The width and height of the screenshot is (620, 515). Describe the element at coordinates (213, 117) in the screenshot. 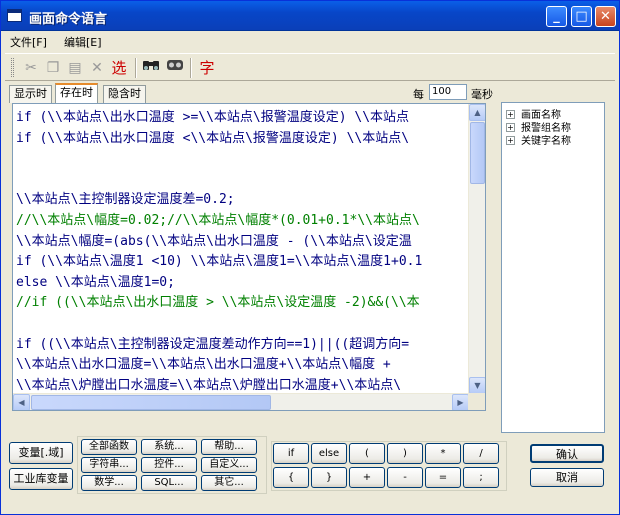

I see `code-line: if (\\本站点\出水口温度 >=\\本站点\报警温度设定) \\本站点` at that location.